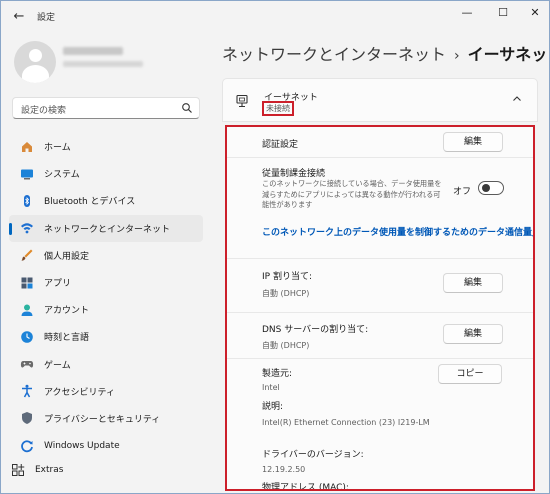  Describe the element at coordinates (275, 17) in the screenshot. I see `title-bar: ← 設定 — ☐ ✕` at that location.